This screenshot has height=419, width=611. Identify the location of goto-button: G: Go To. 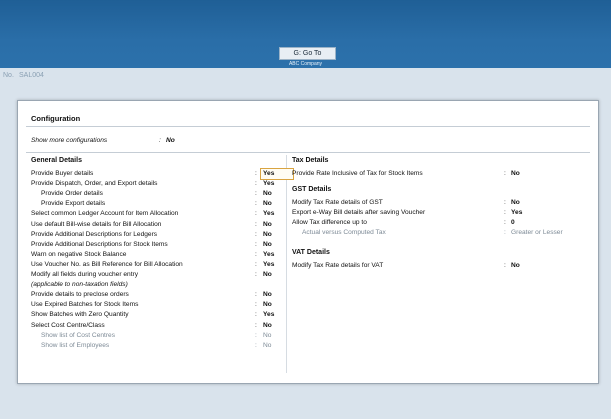
(307, 53).